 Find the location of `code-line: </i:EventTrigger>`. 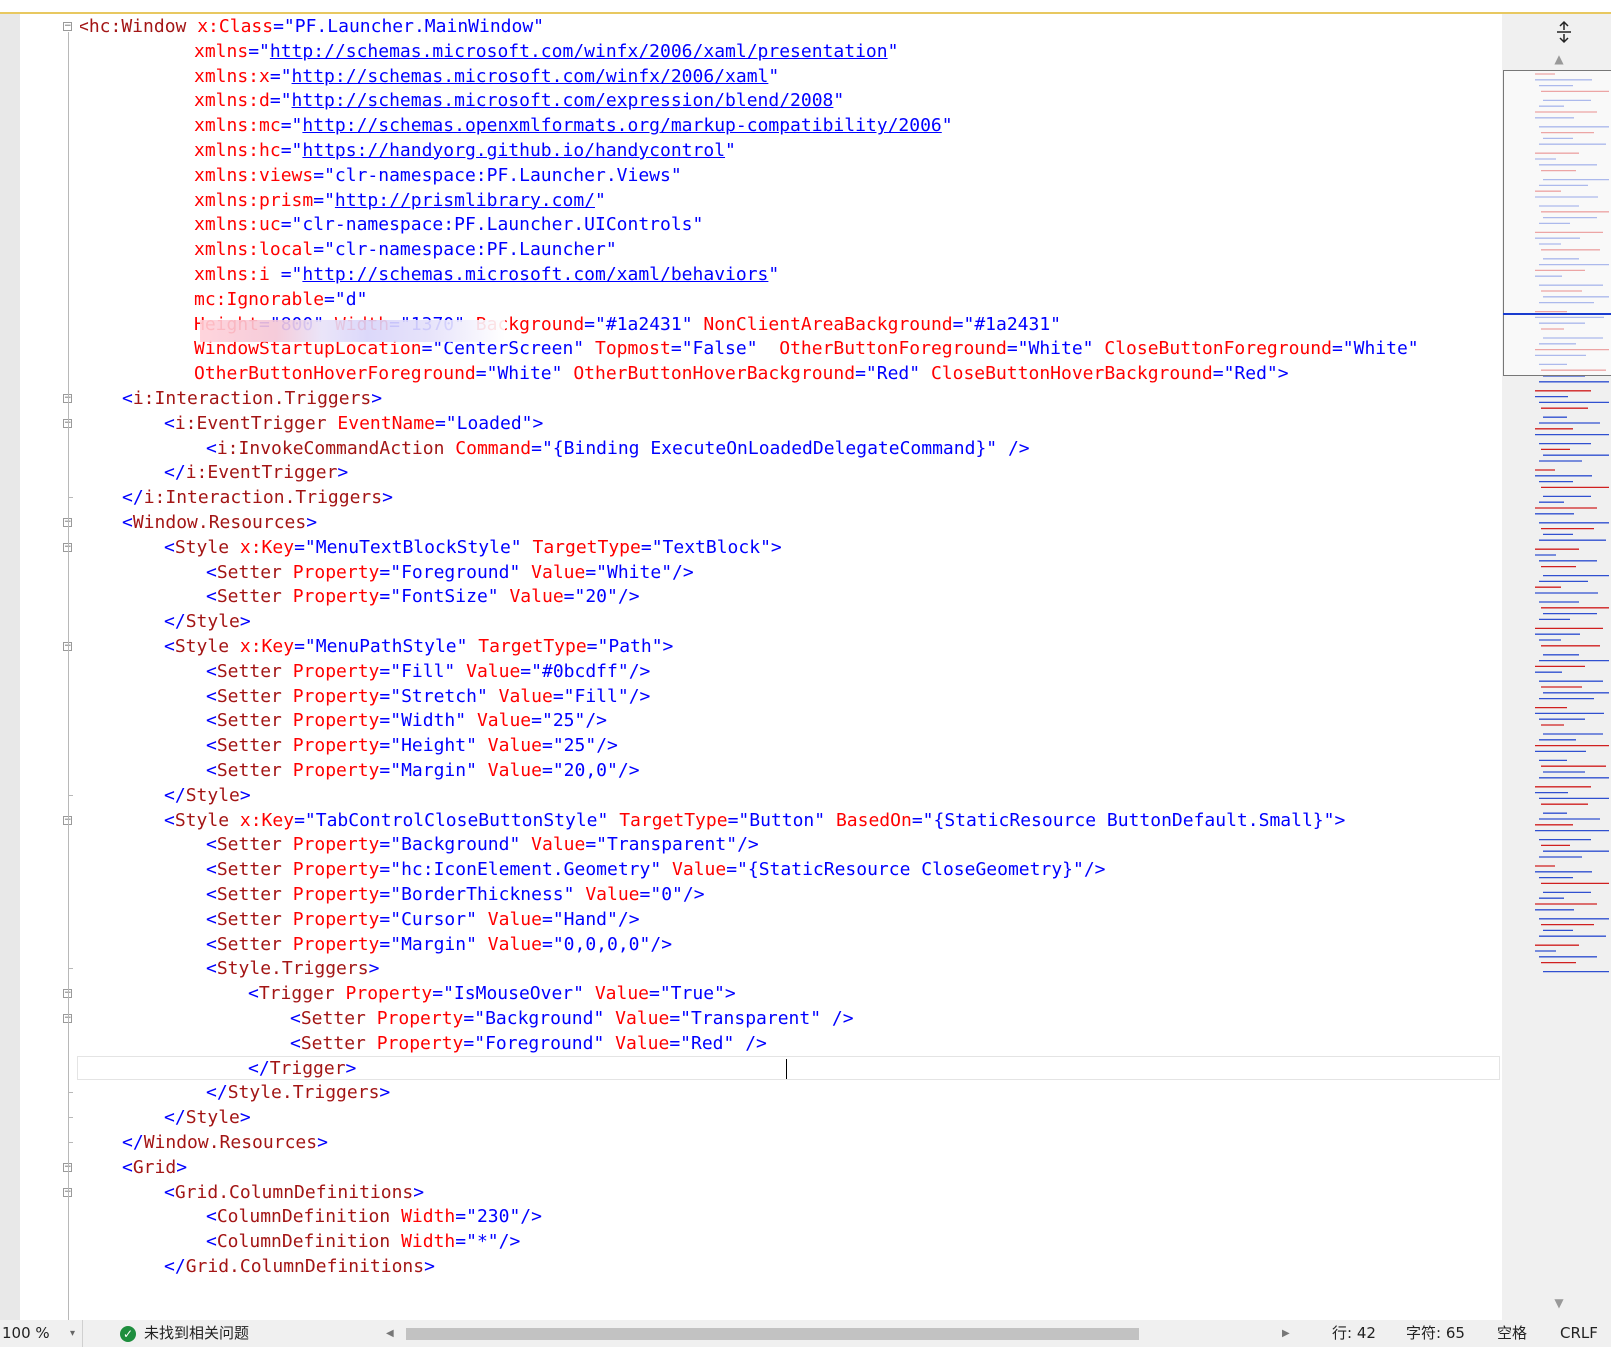

code-line: </i:EventTrigger> is located at coordinates (256, 473).